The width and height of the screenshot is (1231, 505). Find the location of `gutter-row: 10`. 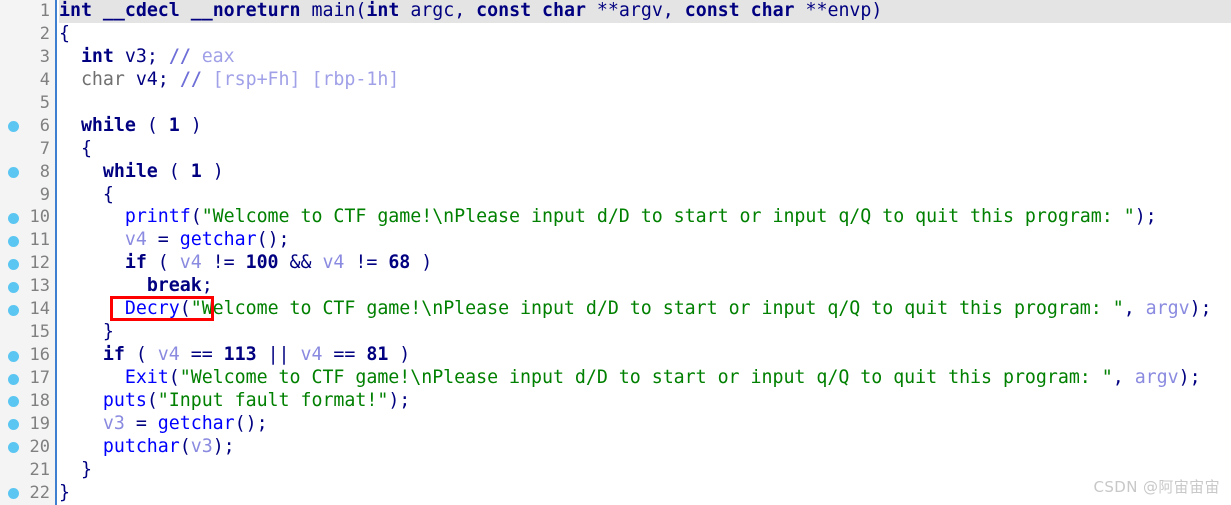

gutter-row: 10 is located at coordinates (27, 217).